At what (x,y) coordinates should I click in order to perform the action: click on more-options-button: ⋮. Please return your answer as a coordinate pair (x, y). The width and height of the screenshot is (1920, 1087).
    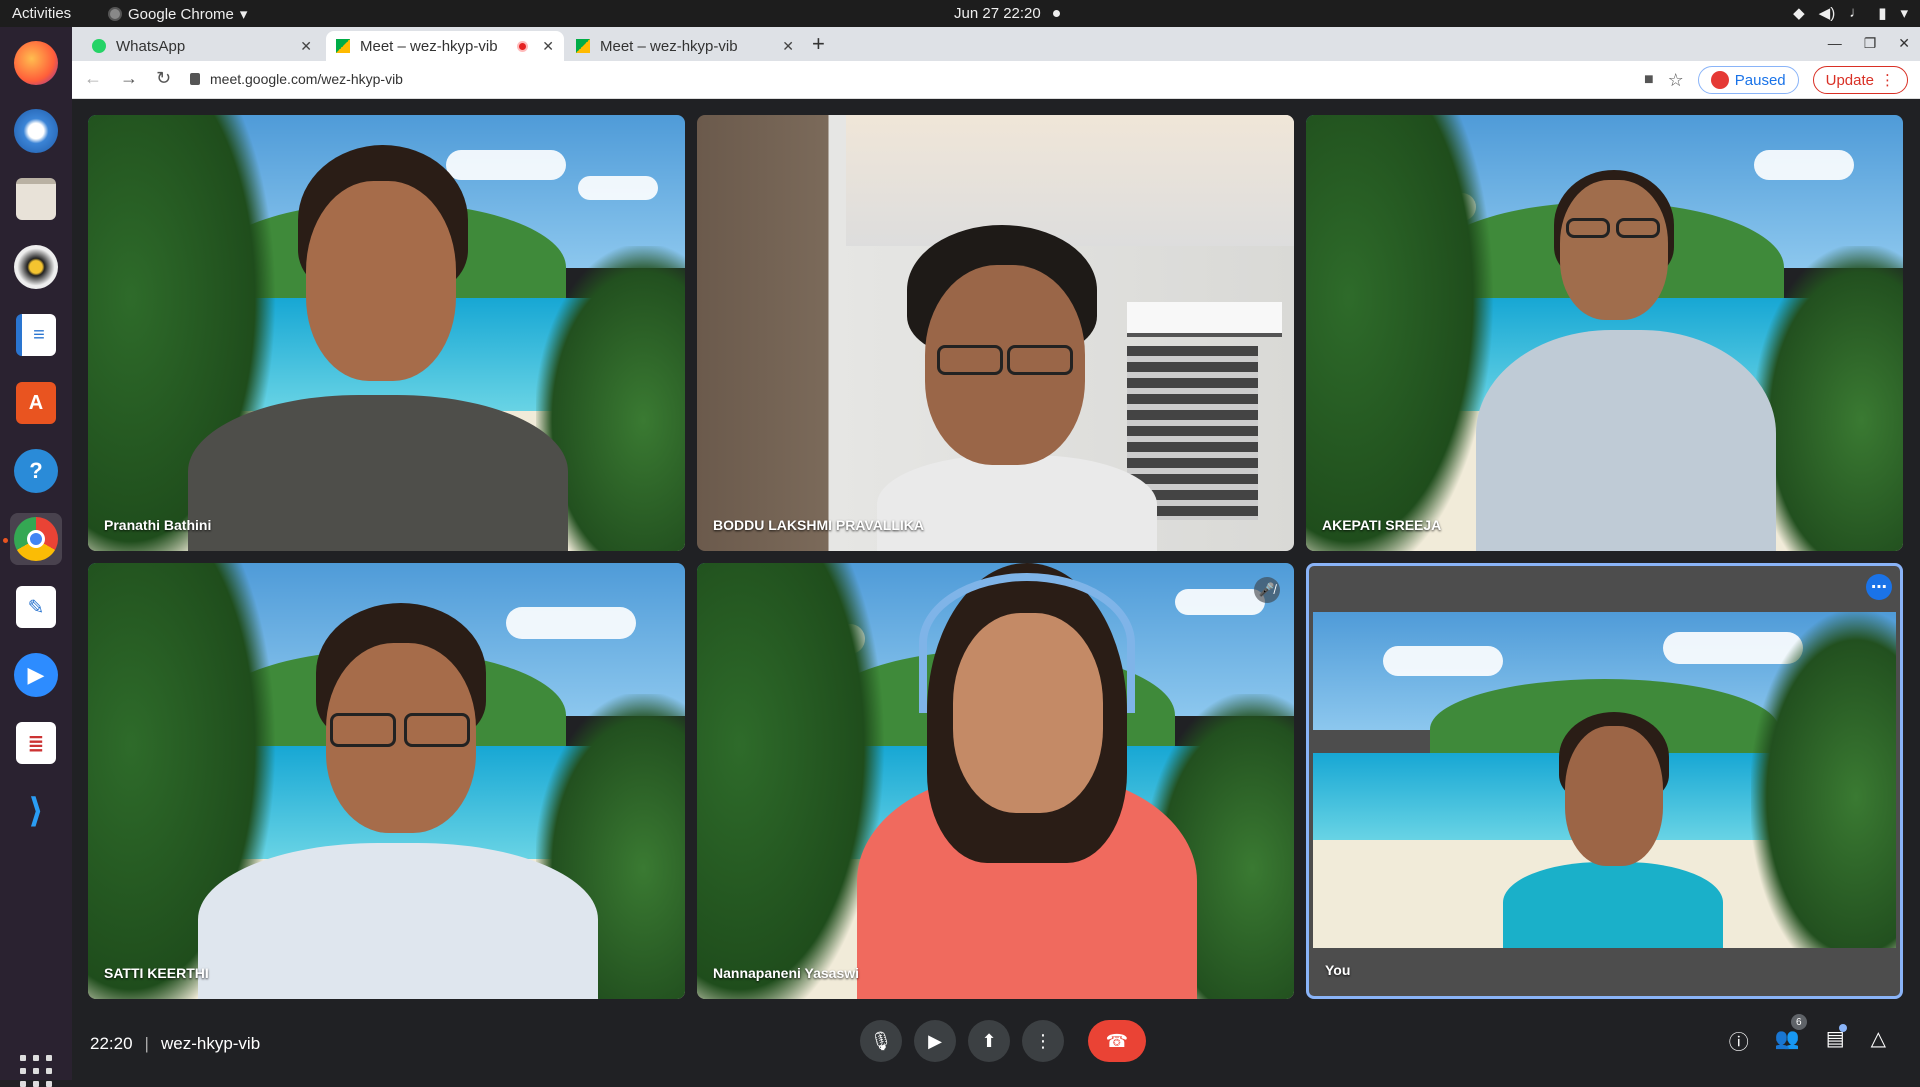
    Looking at the image, I should click on (1043, 1041).